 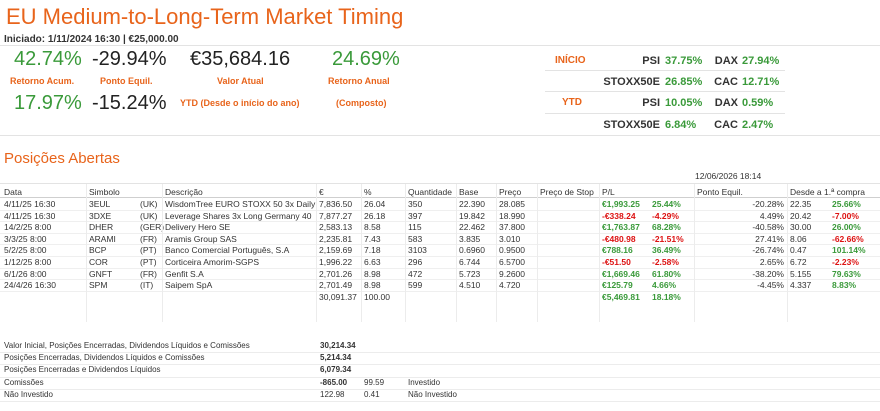 I want to click on row-desde: 20.42, so click(x=801, y=215).